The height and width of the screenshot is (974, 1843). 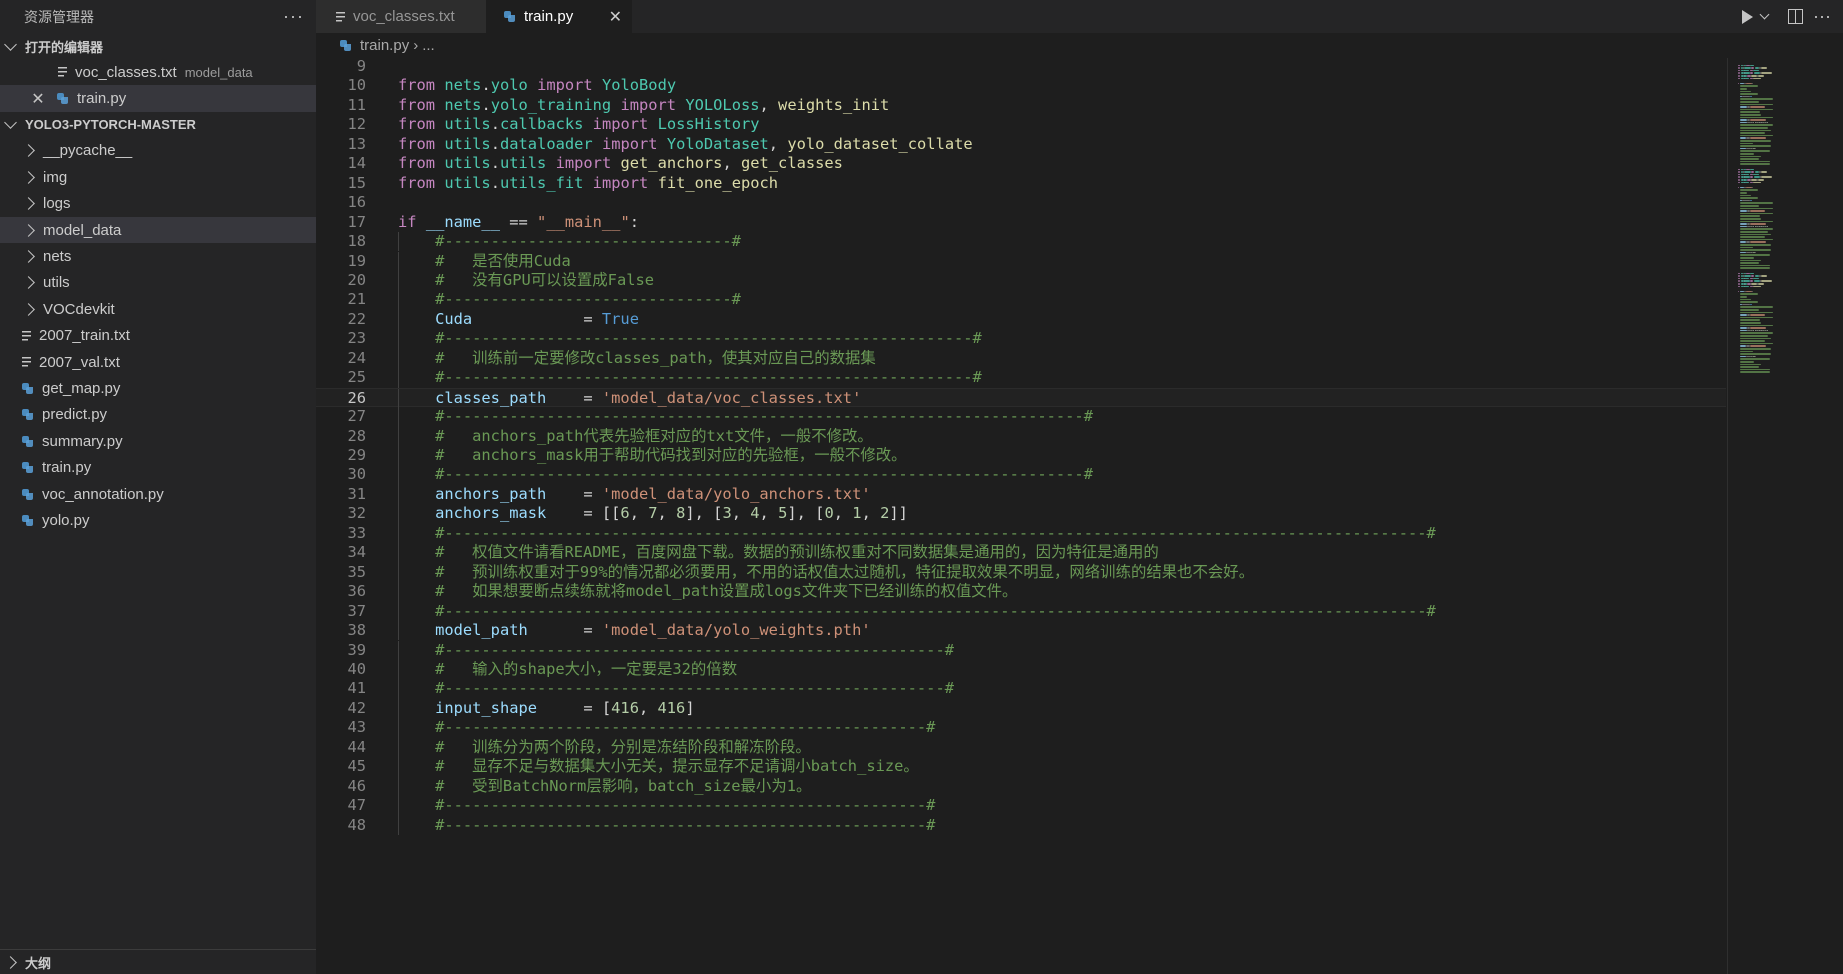 What do you see at coordinates (1021, 202) in the screenshot?
I see `code-line: 16` at bounding box center [1021, 202].